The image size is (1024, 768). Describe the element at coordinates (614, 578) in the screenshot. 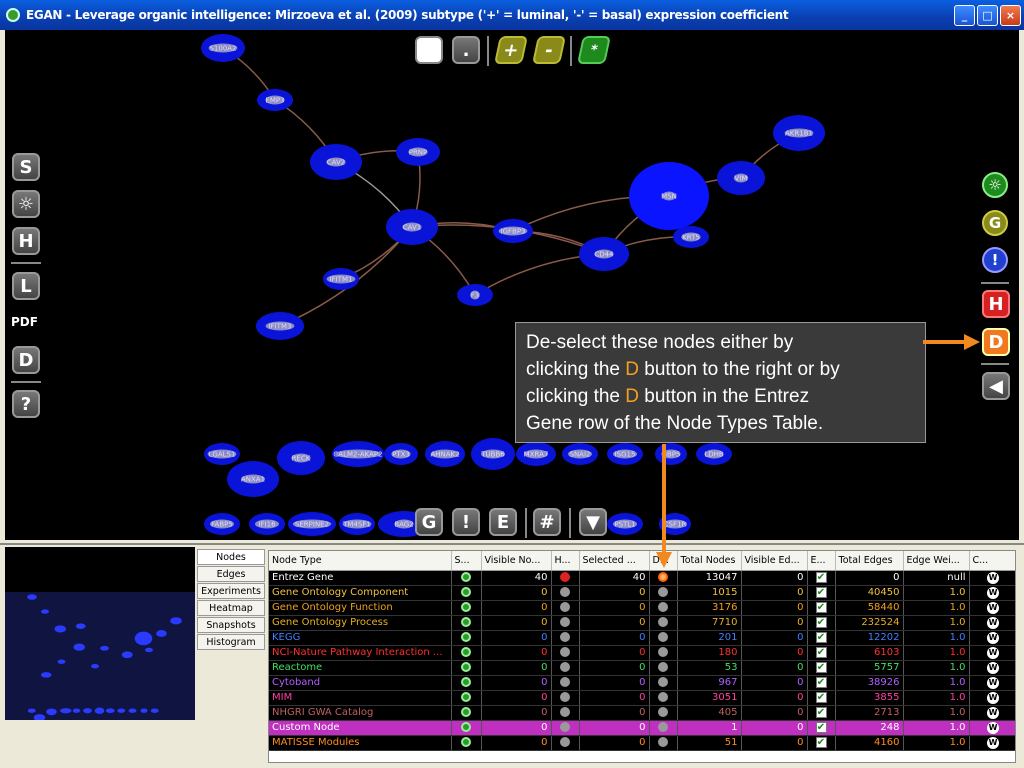

I see `selected-nodes: 40` at that location.